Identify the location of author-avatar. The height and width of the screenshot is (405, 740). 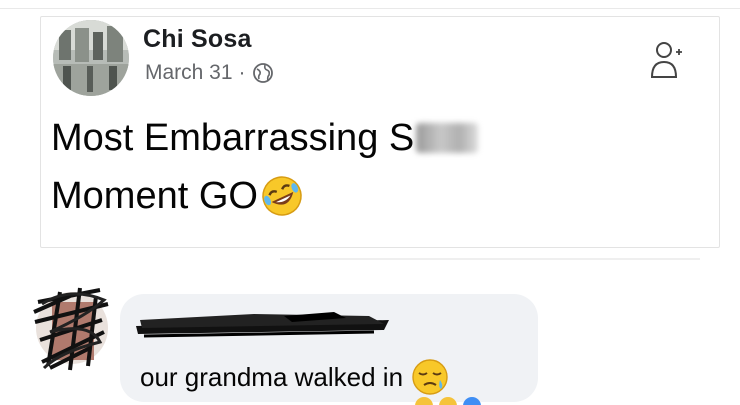
(91, 58).